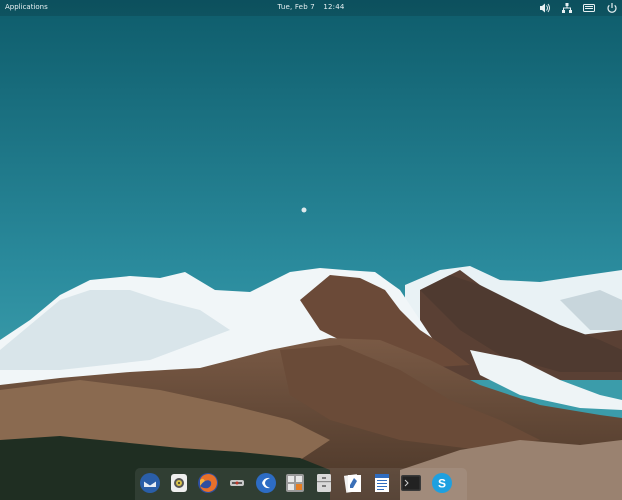  Describe the element at coordinates (296, 7) in the screenshot. I see `clock-date: Tue, Feb 7` at that location.